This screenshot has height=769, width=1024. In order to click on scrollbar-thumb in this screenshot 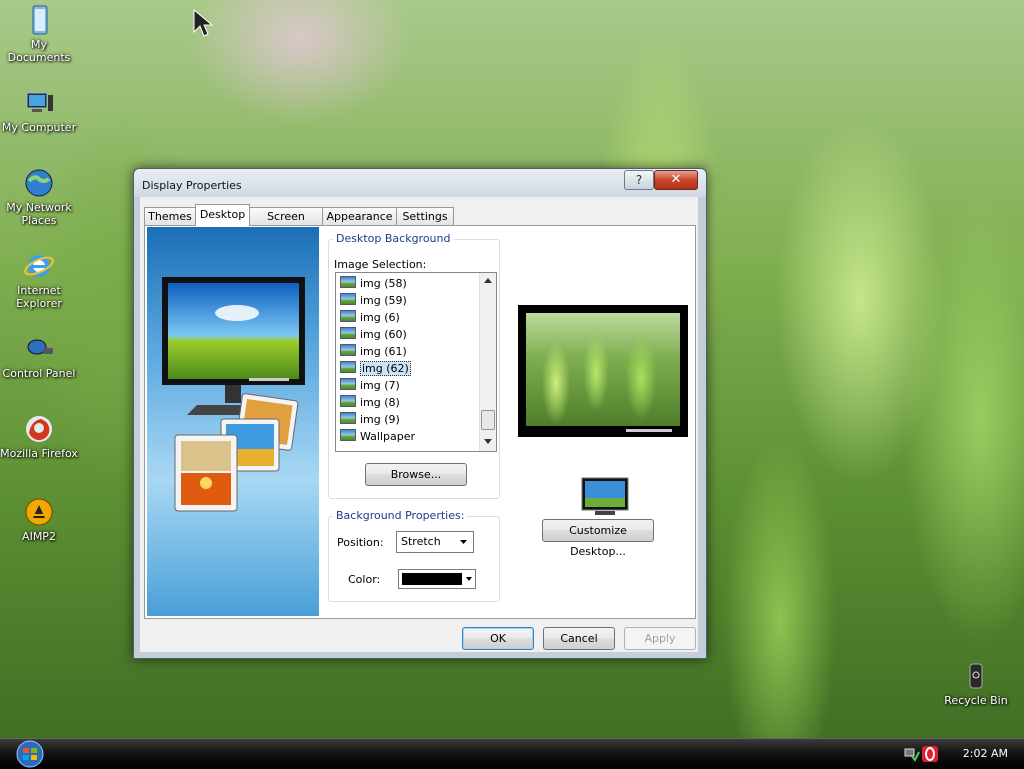, I will do `click(488, 420)`.